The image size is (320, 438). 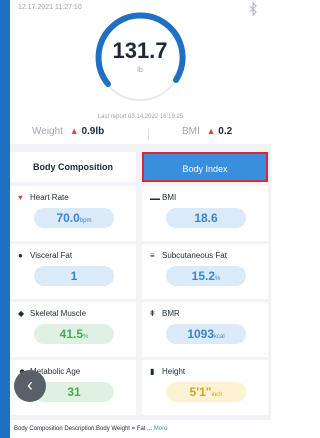 I want to click on weight-change-label: Weight, so click(x=47, y=131).